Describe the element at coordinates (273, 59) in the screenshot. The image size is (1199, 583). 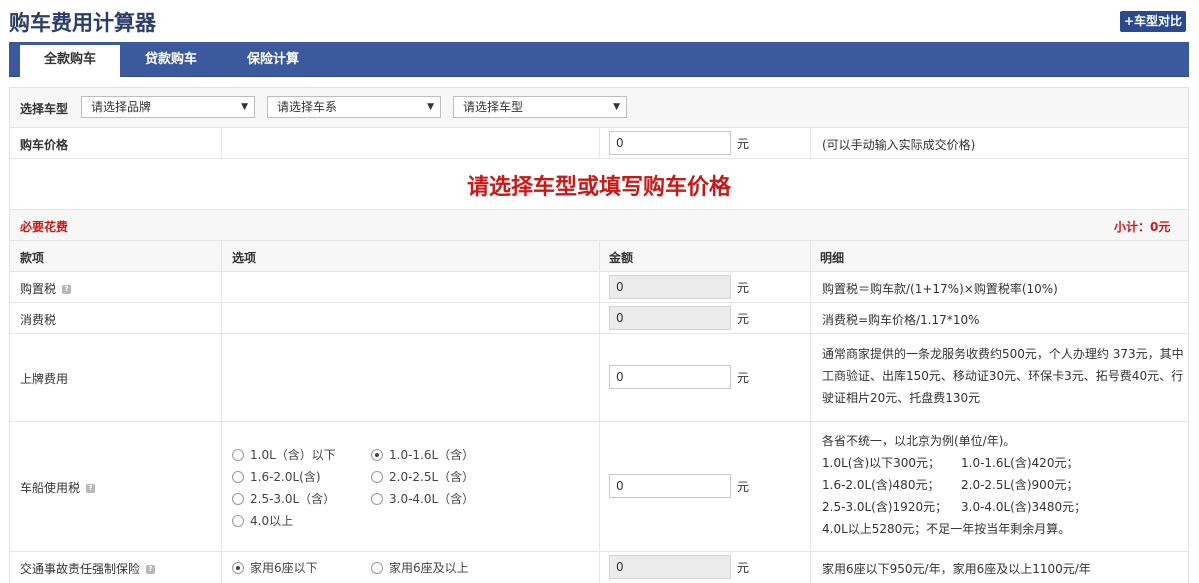
I see `tab-insurance: 保险计算` at that location.